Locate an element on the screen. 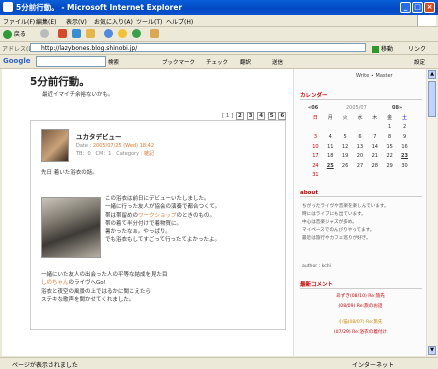 Image resolution: width=438 pixels, height=369 pixels. page-link: 5 is located at coordinates (271, 116).